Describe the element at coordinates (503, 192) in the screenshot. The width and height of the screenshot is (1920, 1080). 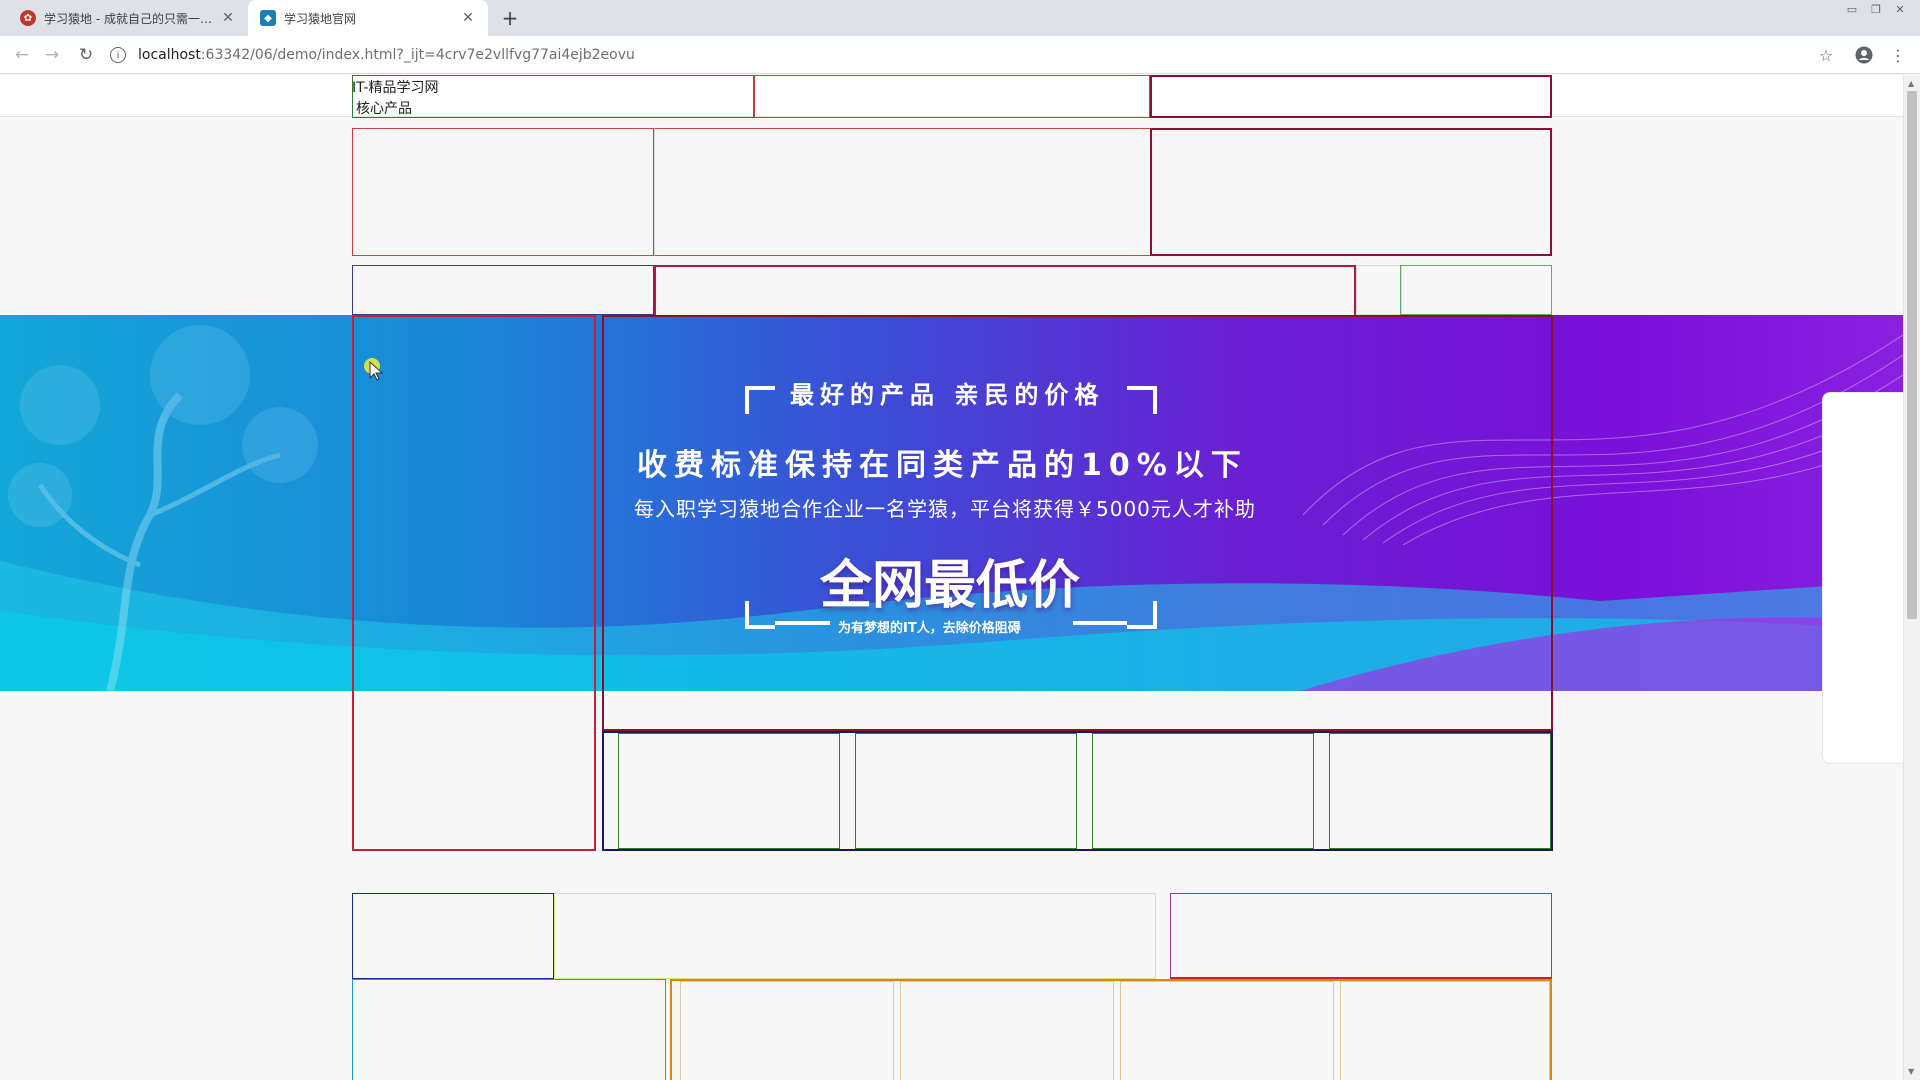
I see `nav-left-box` at that location.